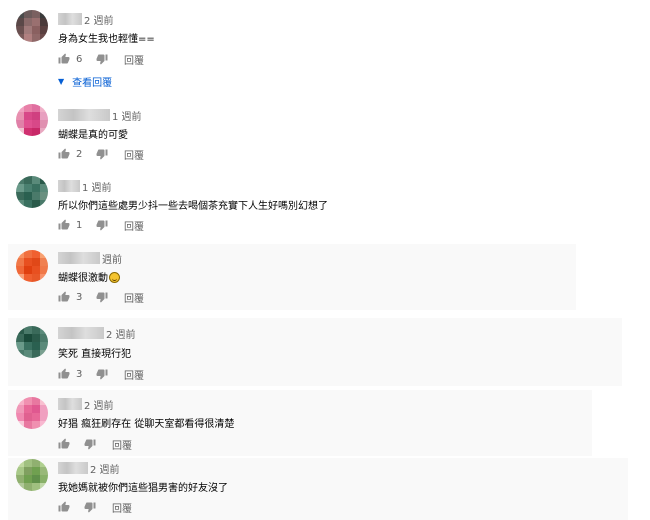 This screenshot has width=650, height=520. What do you see at coordinates (93, 135) in the screenshot?
I see `comment-text: 蝴蝶是真的可愛` at bounding box center [93, 135].